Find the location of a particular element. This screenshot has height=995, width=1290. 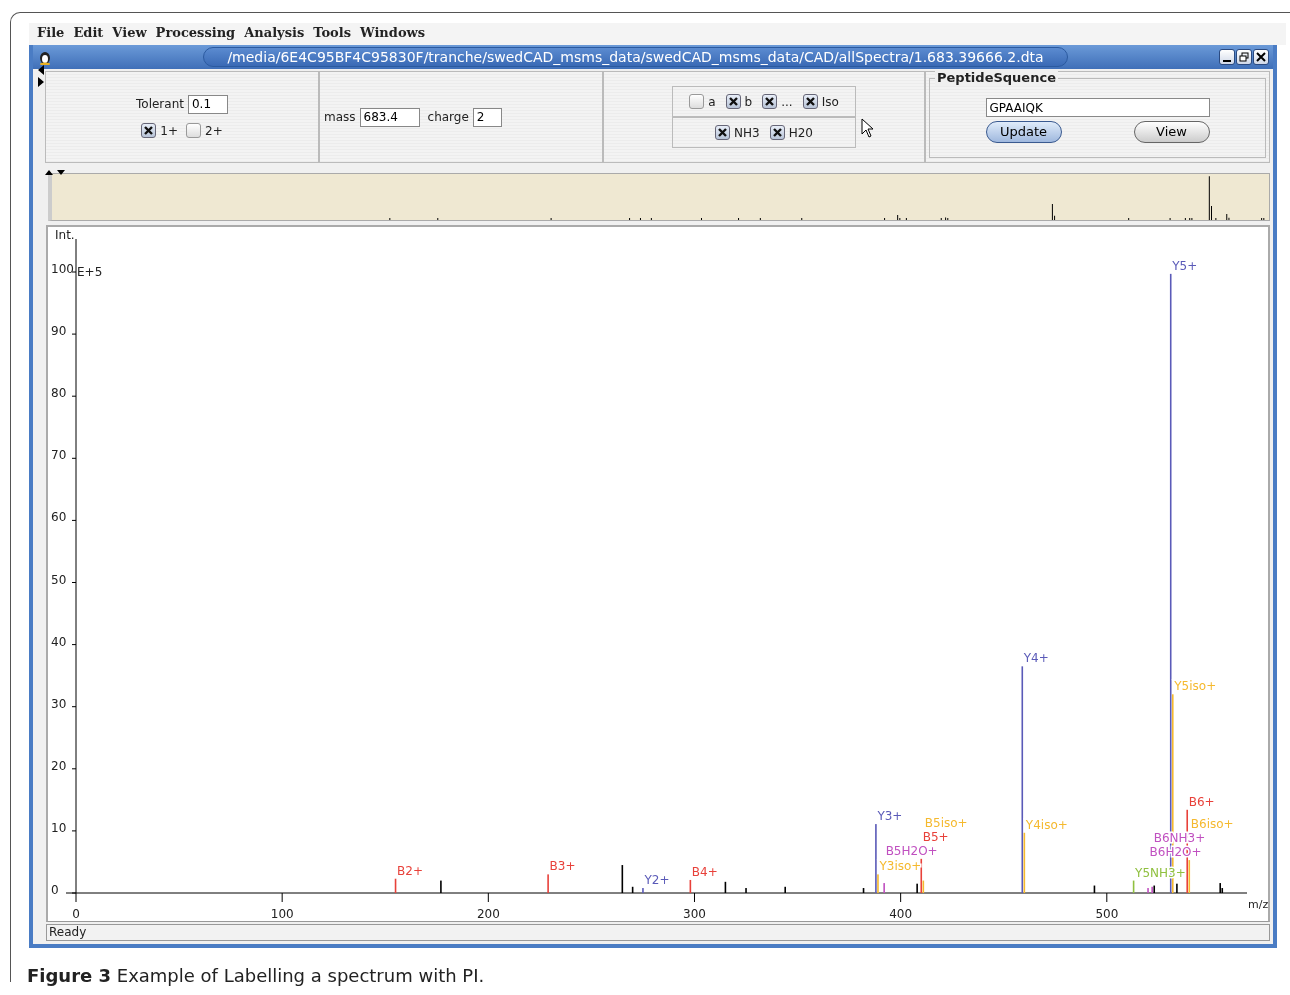

checkbox-label: 1+ is located at coordinates (169, 131).